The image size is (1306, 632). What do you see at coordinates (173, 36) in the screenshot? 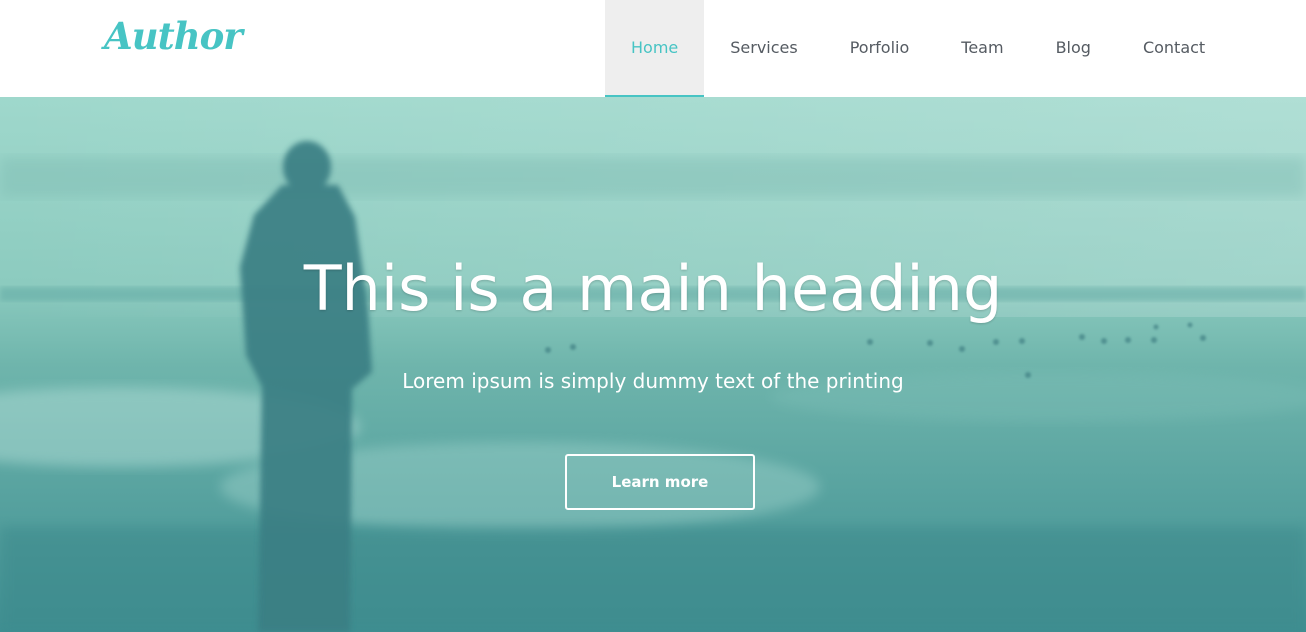
I see `site-logo: Author` at bounding box center [173, 36].